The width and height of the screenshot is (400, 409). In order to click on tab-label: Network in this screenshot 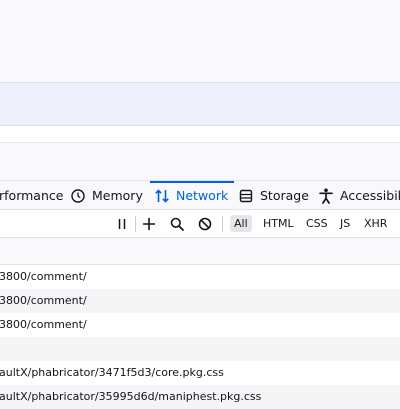, I will do `click(202, 195)`.